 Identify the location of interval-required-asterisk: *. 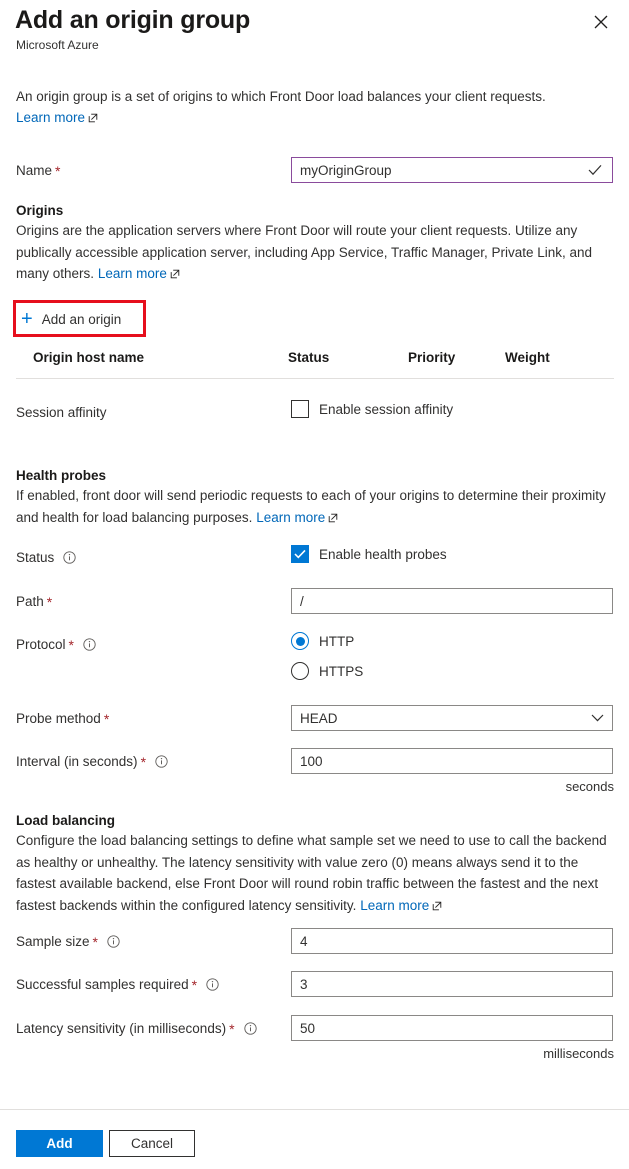
(143, 761).